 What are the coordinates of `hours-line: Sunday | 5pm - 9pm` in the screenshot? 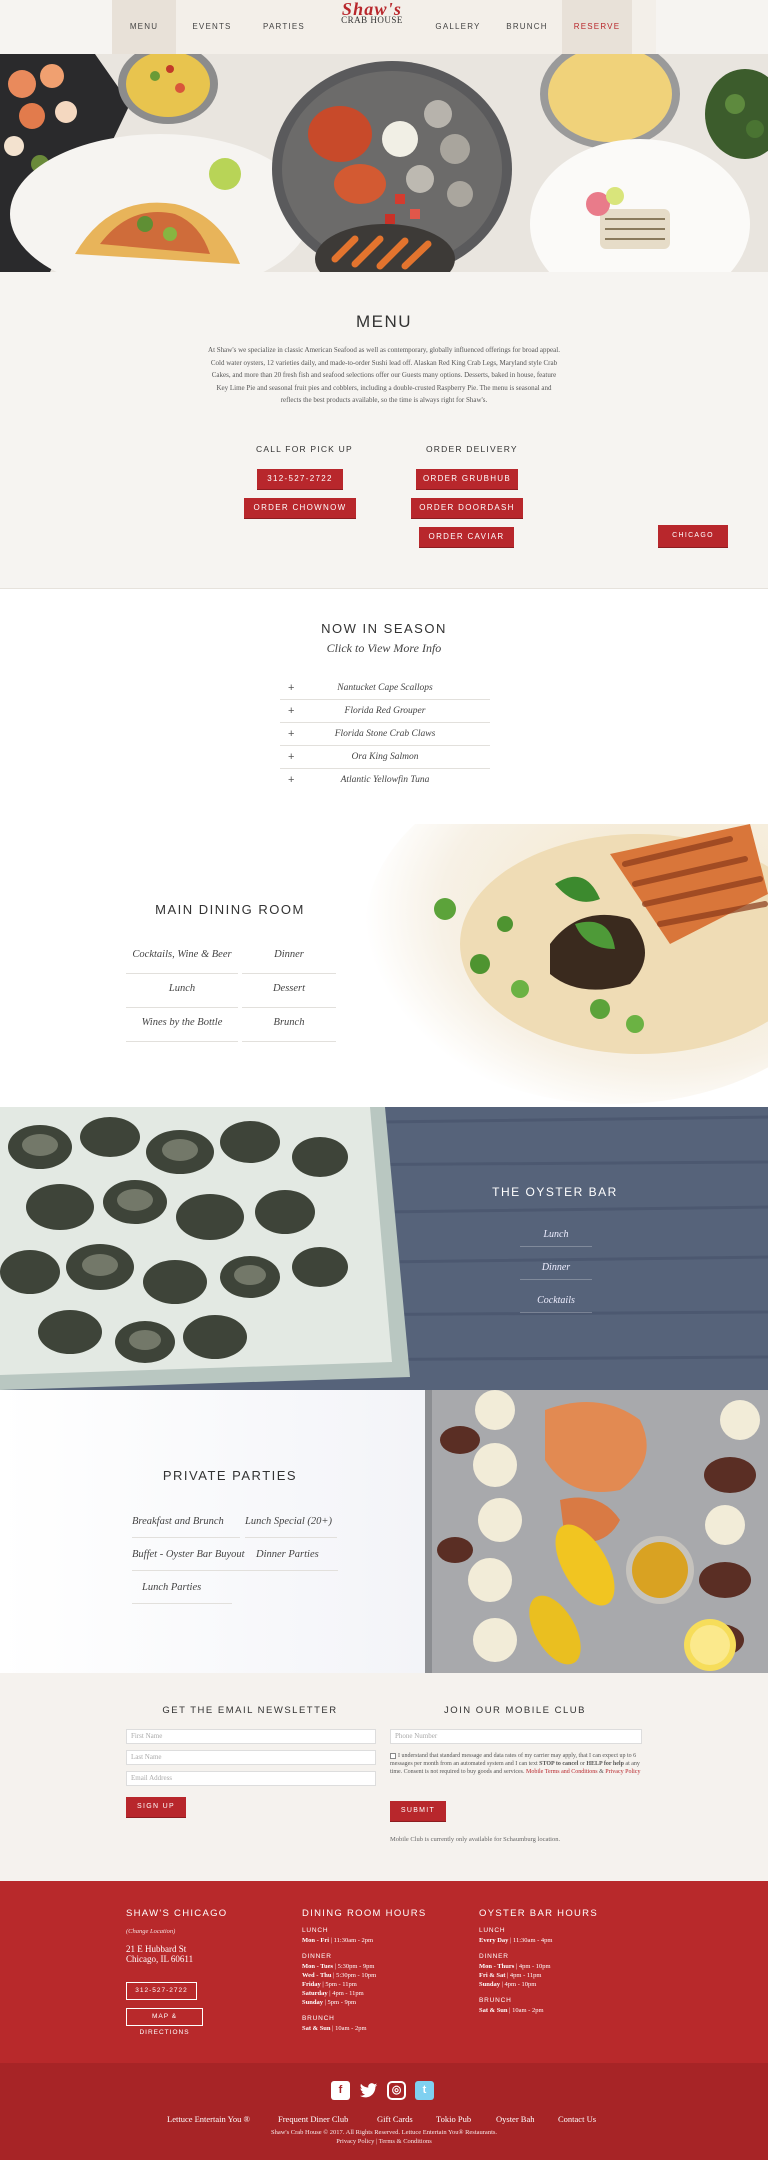 It's located at (329, 2002).